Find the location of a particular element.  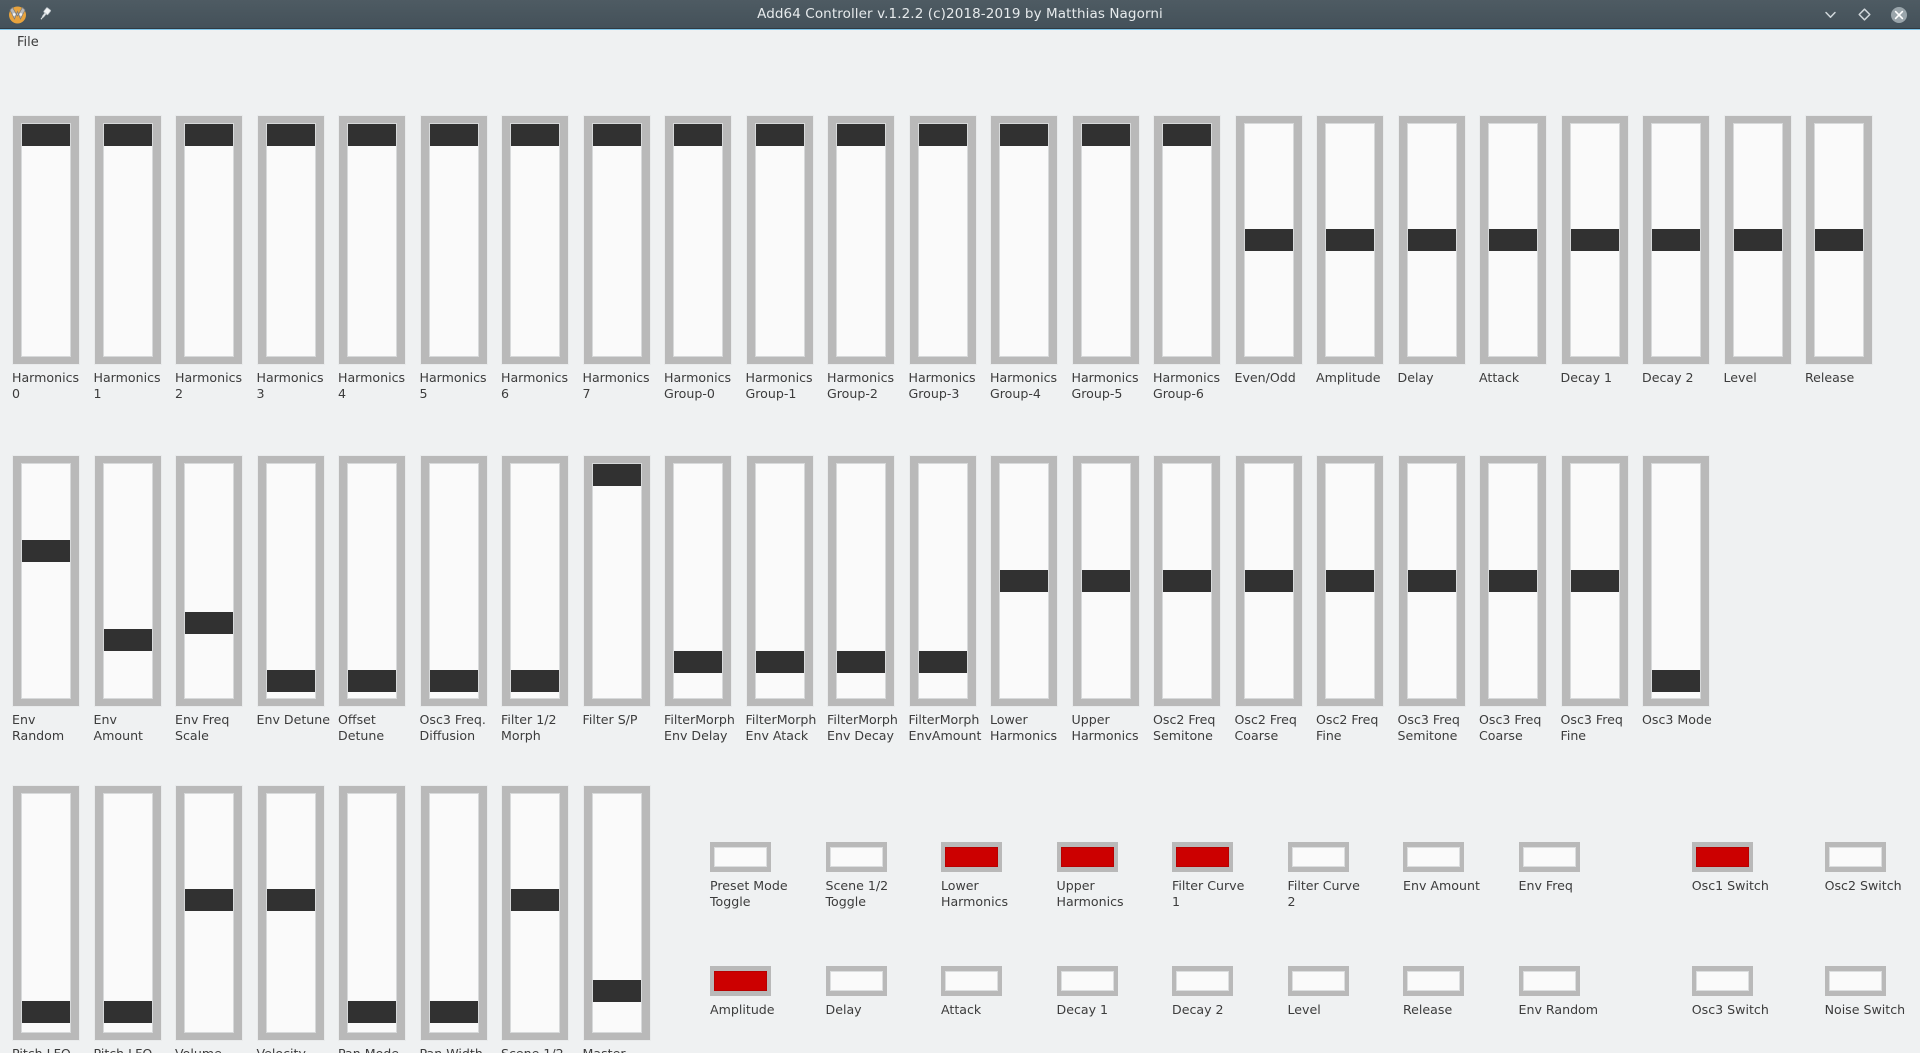

slider-harmonics-group-4: Harmonics Group-4 is located at coordinates (1024, 258).